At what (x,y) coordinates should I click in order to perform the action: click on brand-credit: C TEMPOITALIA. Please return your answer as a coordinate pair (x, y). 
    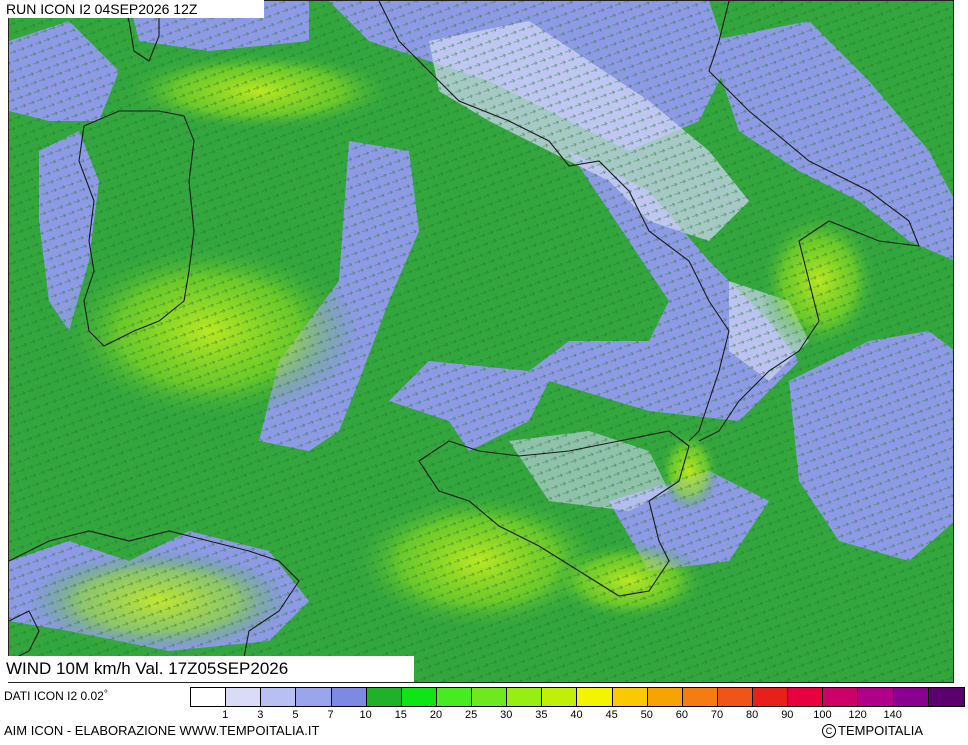
    Looking at the image, I should click on (872, 730).